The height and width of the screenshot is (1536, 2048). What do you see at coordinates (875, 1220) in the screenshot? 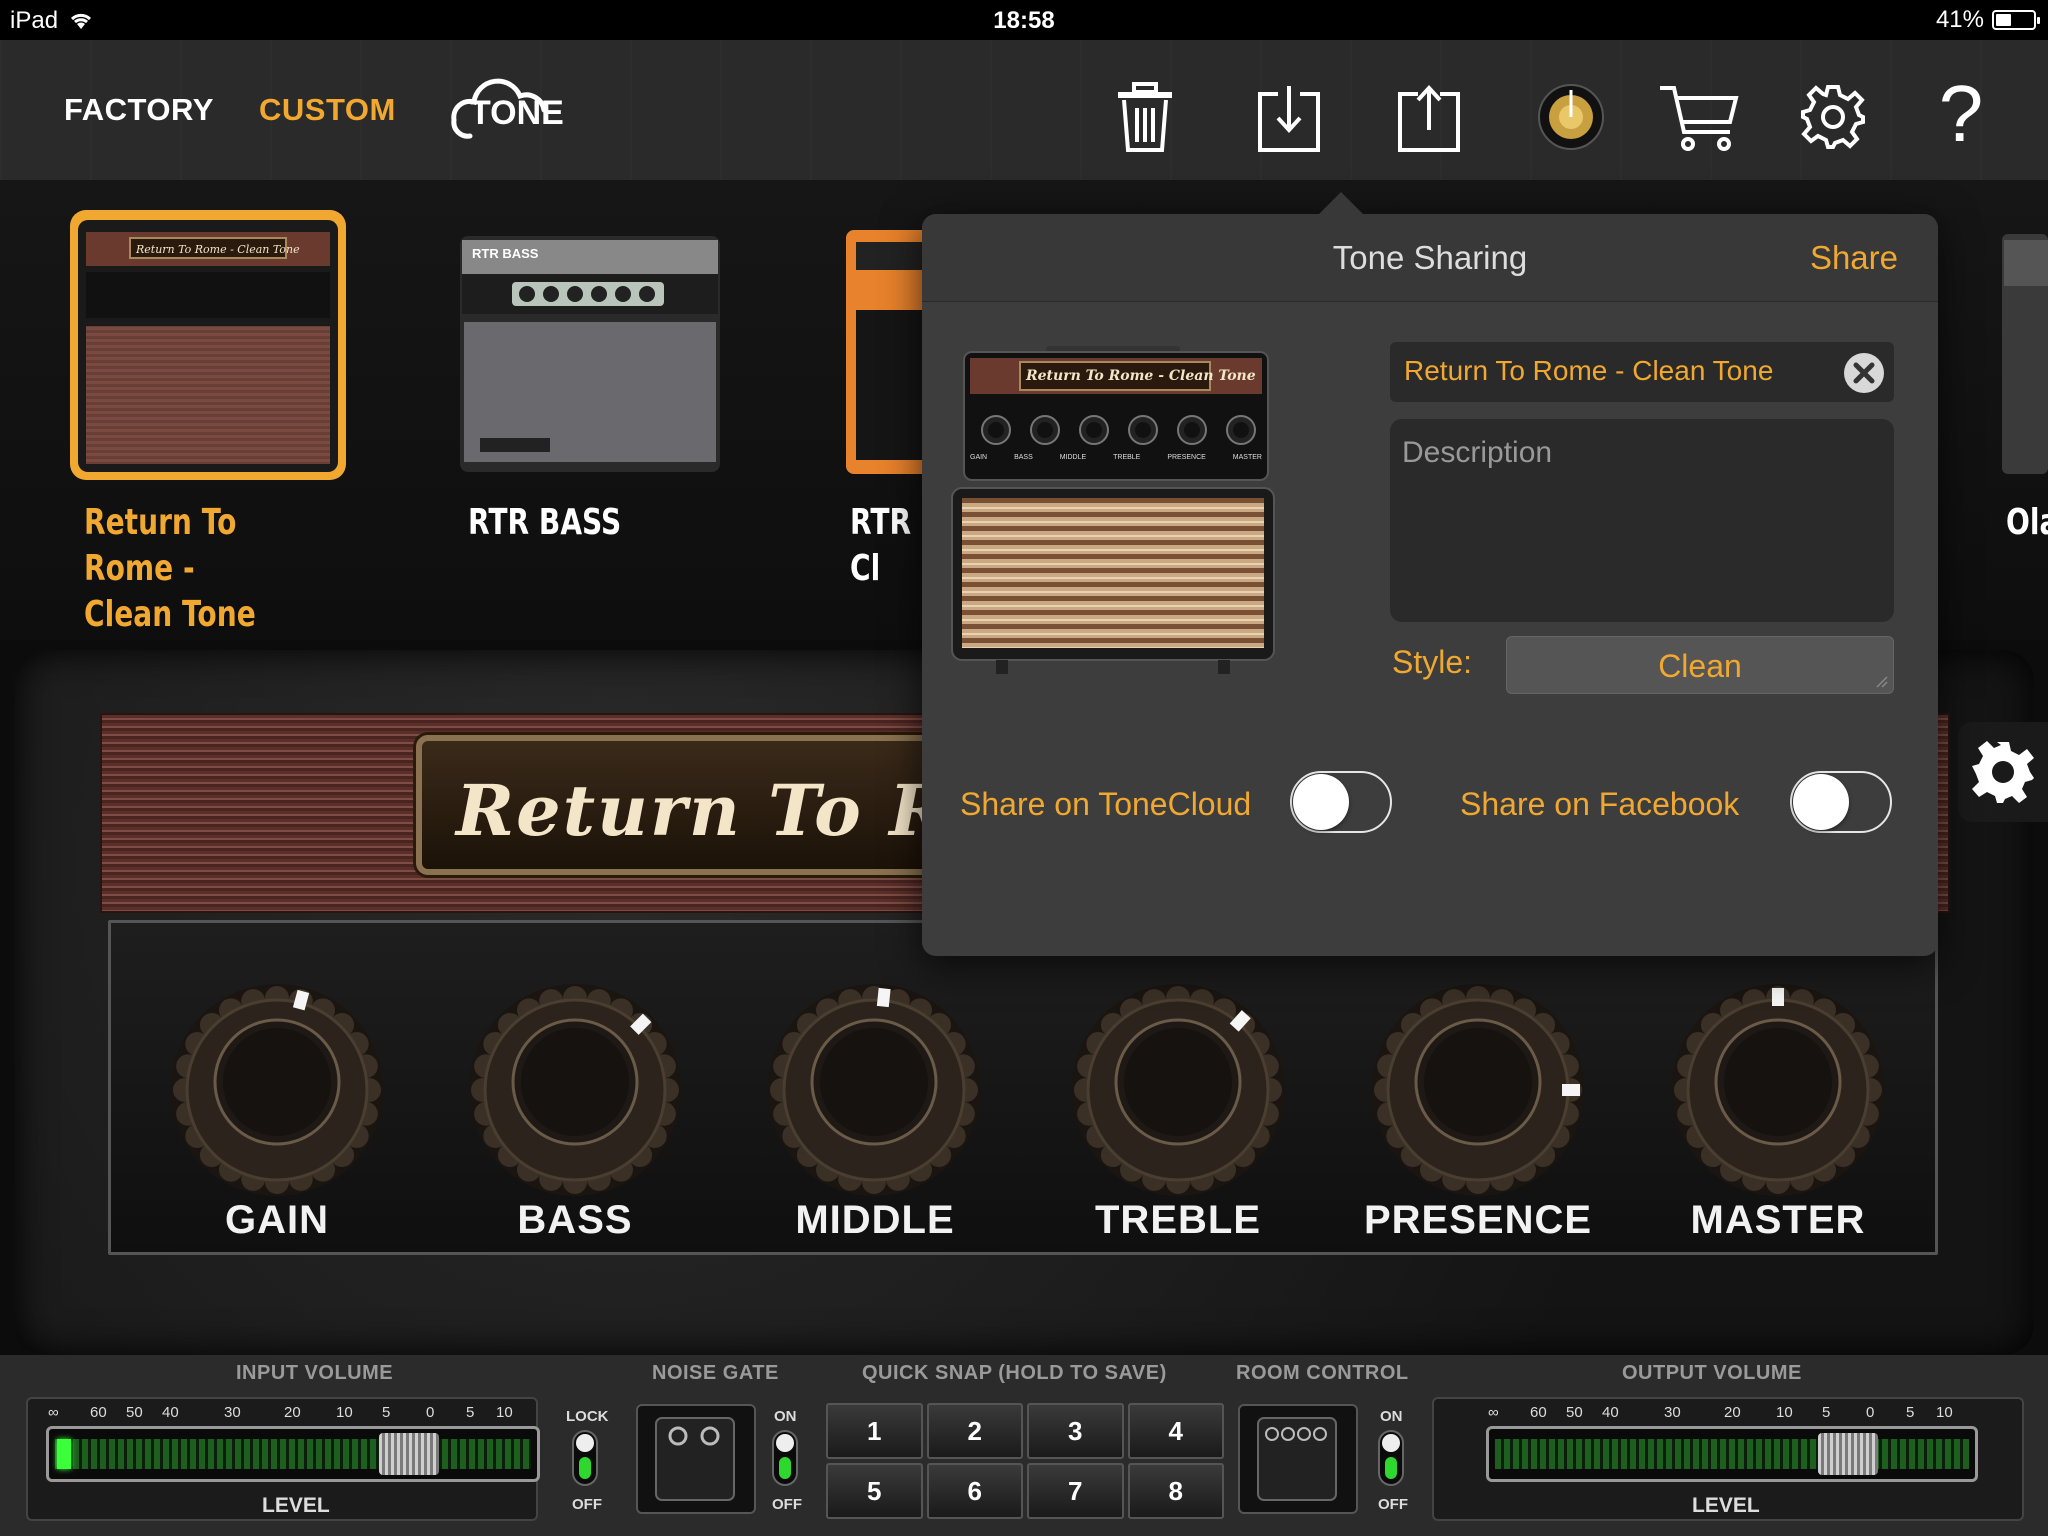
I see `middle-label: MIDDLE` at bounding box center [875, 1220].